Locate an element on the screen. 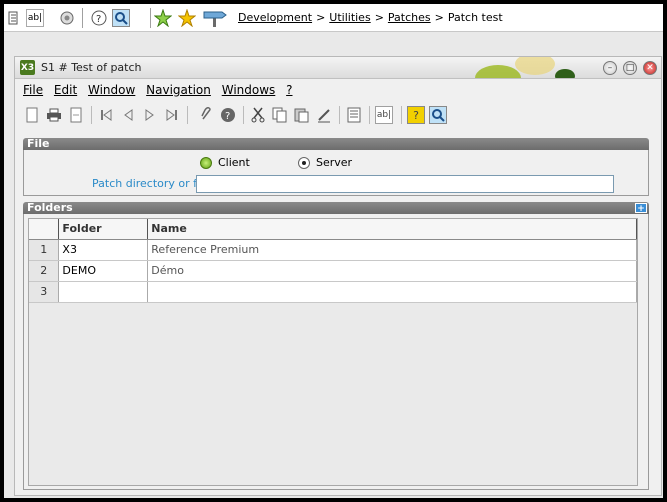  settings-icon is located at coordinates (67, 18).